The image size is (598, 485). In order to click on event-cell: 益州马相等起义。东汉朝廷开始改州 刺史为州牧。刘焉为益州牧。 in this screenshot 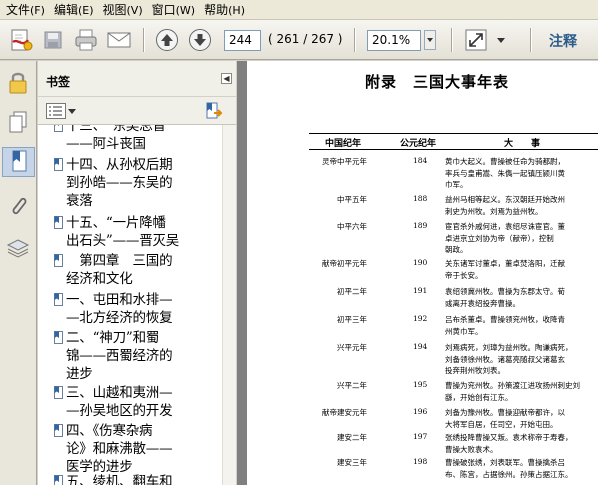, I will do `click(505, 205)`.